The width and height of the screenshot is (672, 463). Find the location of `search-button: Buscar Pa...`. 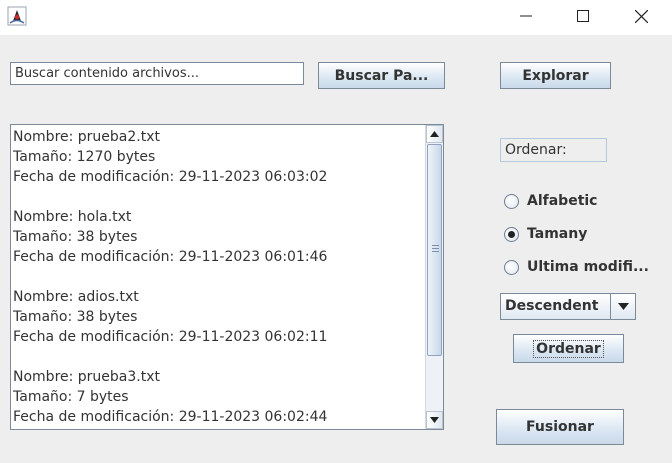

search-button: Buscar Pa... is located at coordinates (381, 75).